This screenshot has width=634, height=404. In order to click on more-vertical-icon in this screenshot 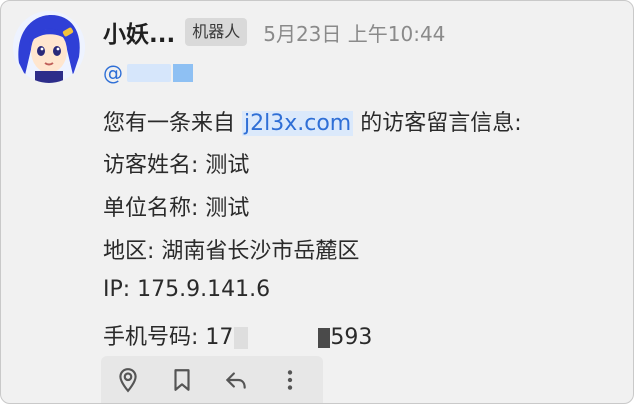, I will do `click(290, 380)`.